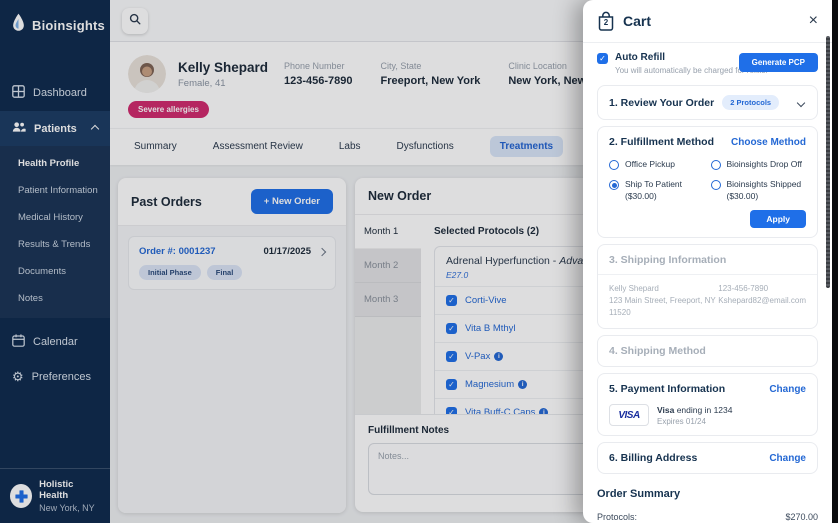 The height and width of the screenshot is (523, 838). Describe the element at coordinates (657, 351) in the screenshot. I see `section-title: 4. Shipping Method` at that location.